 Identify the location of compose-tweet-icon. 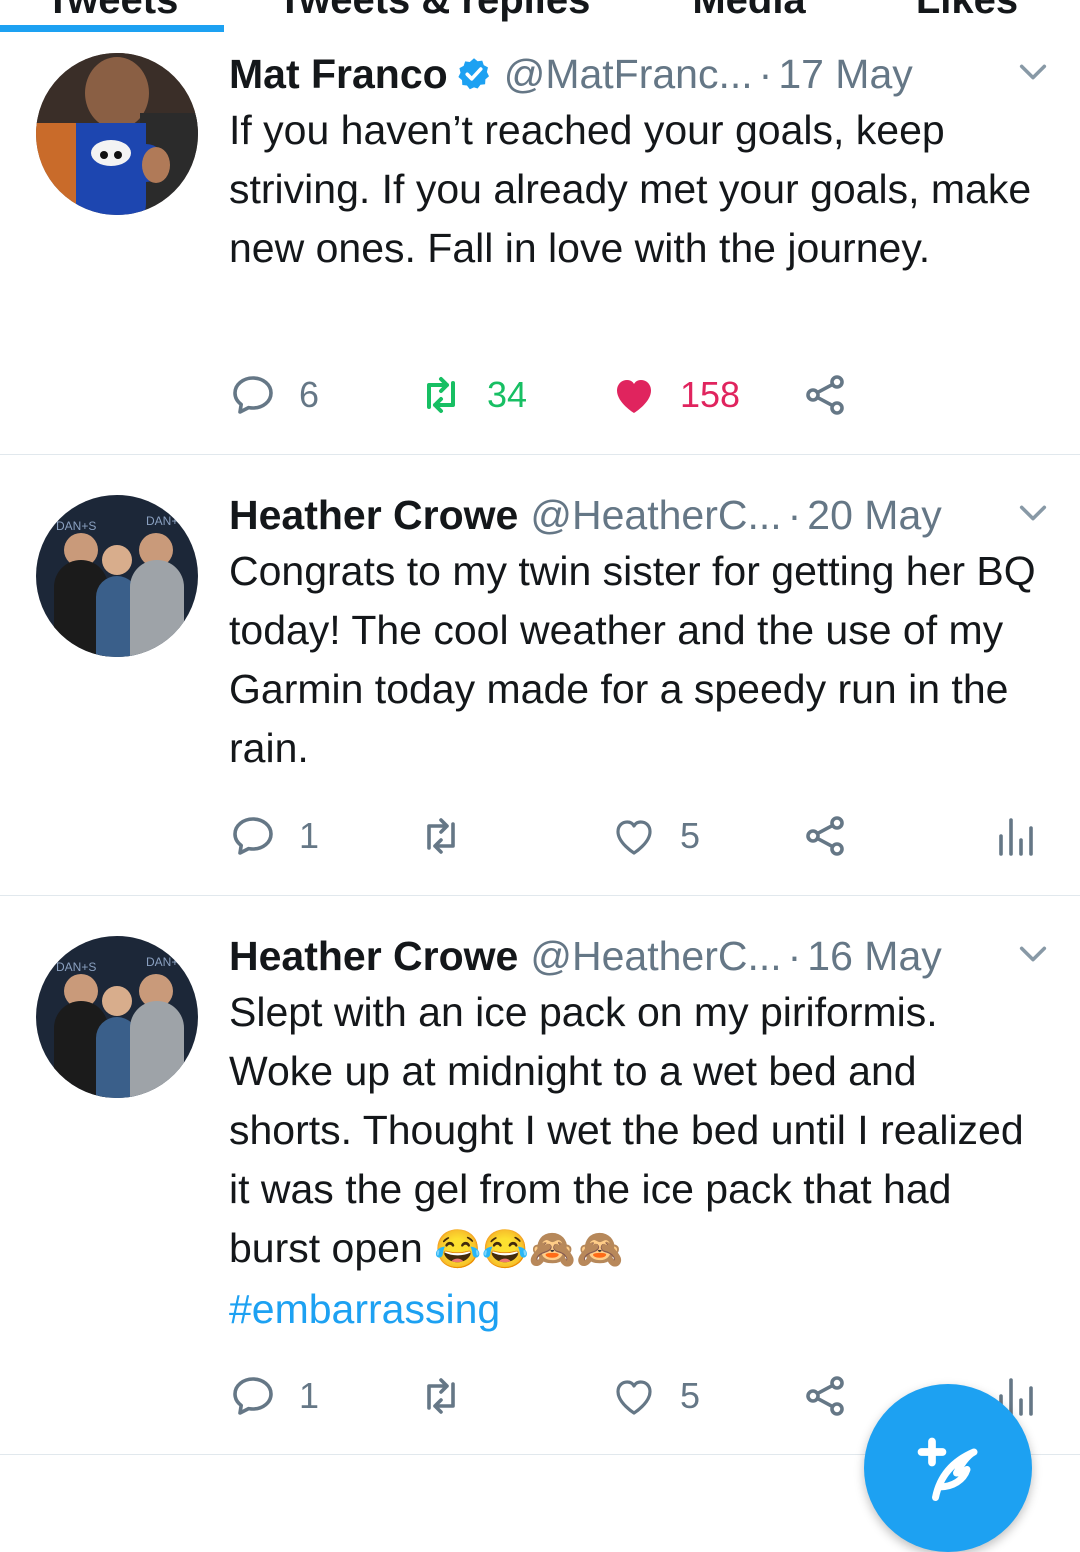
(947, 1469).